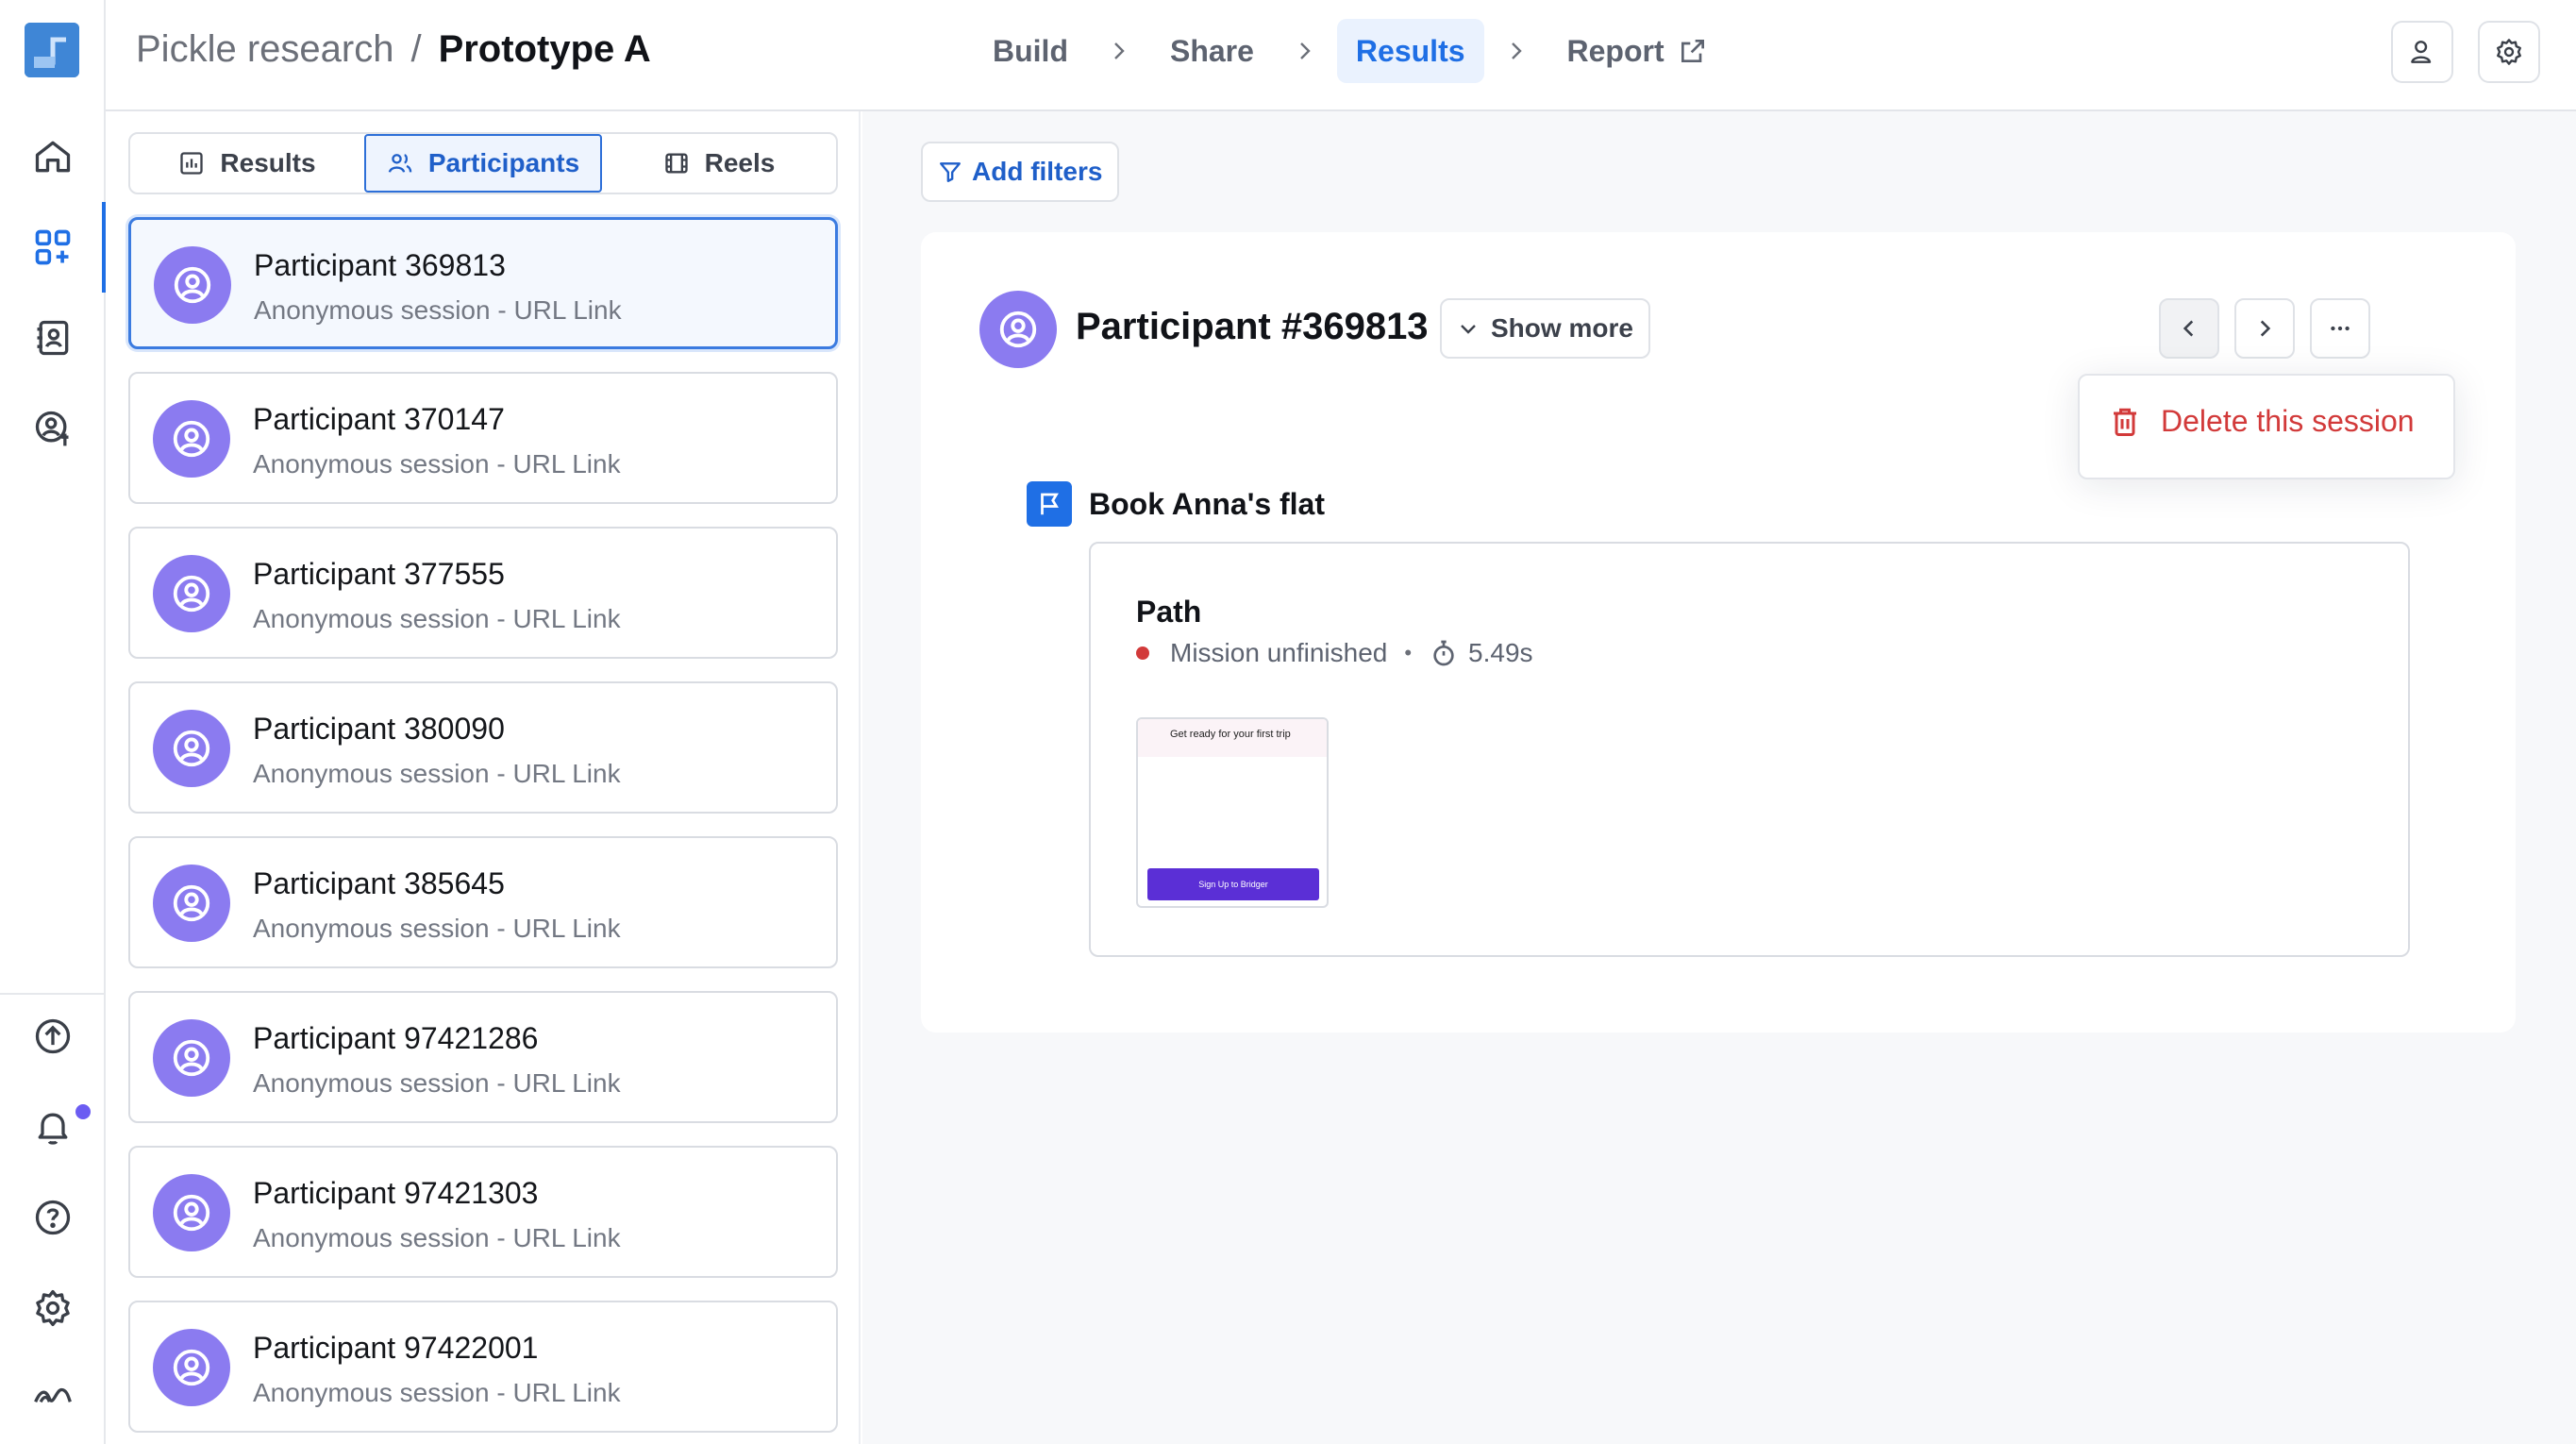 This screenshot has width=2576, height=1444. I want to click on upgrade-icon, so click(53, 1036).